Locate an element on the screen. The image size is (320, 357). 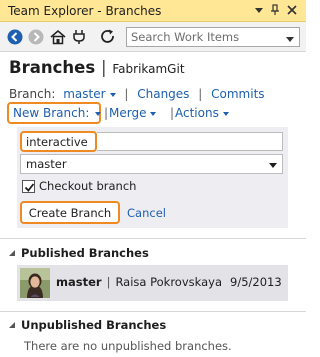
published-branch-author: Raisa Pokrovskaya is located at coordinates (168, 282).